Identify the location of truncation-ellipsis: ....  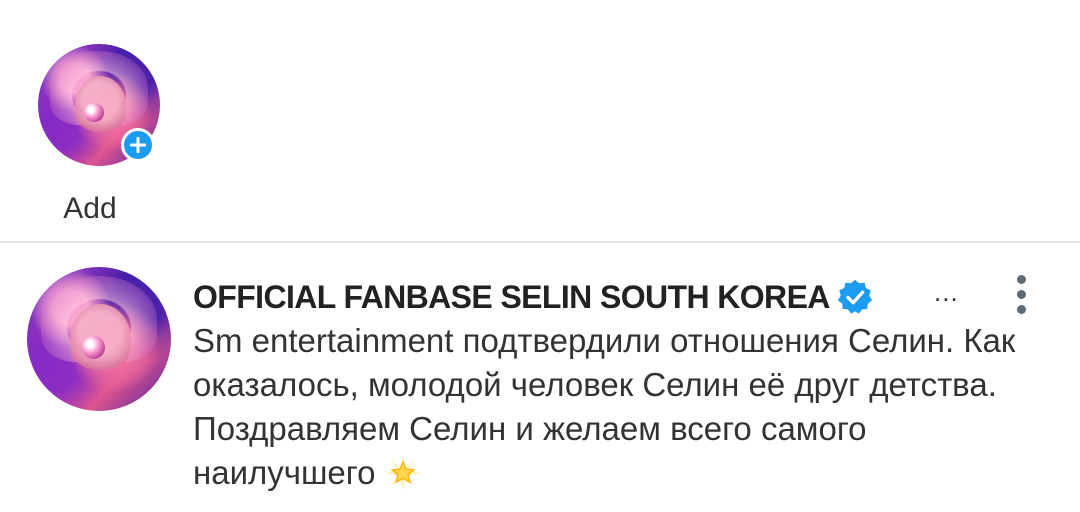
(946, 292).